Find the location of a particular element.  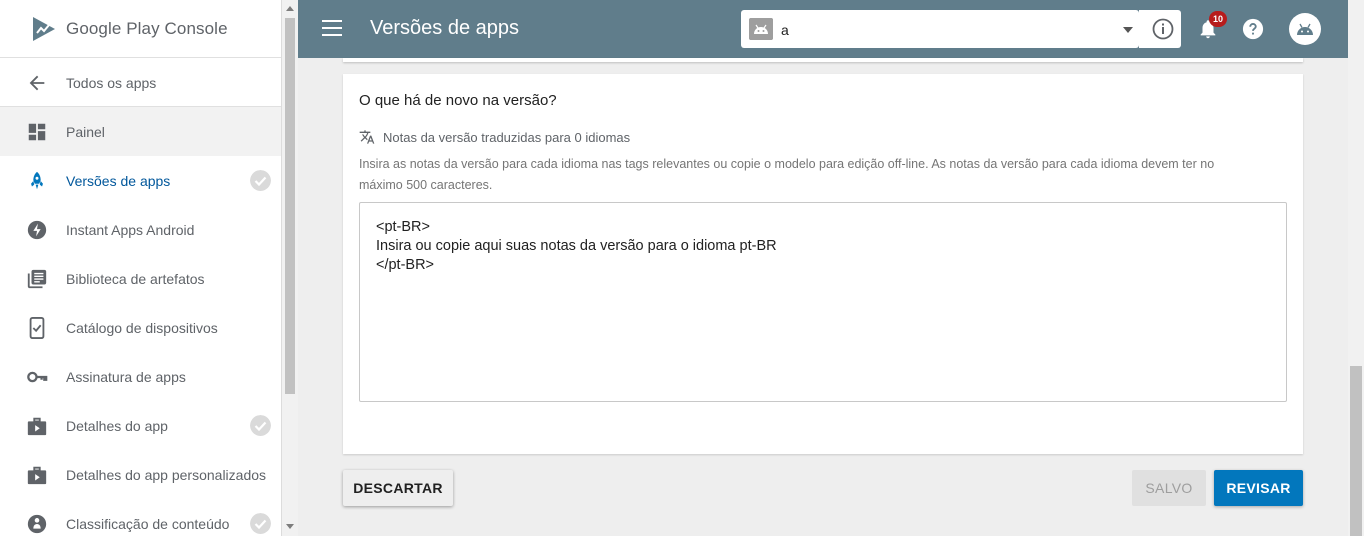

play-console-logo-icon is located at coordinates (44, 28).